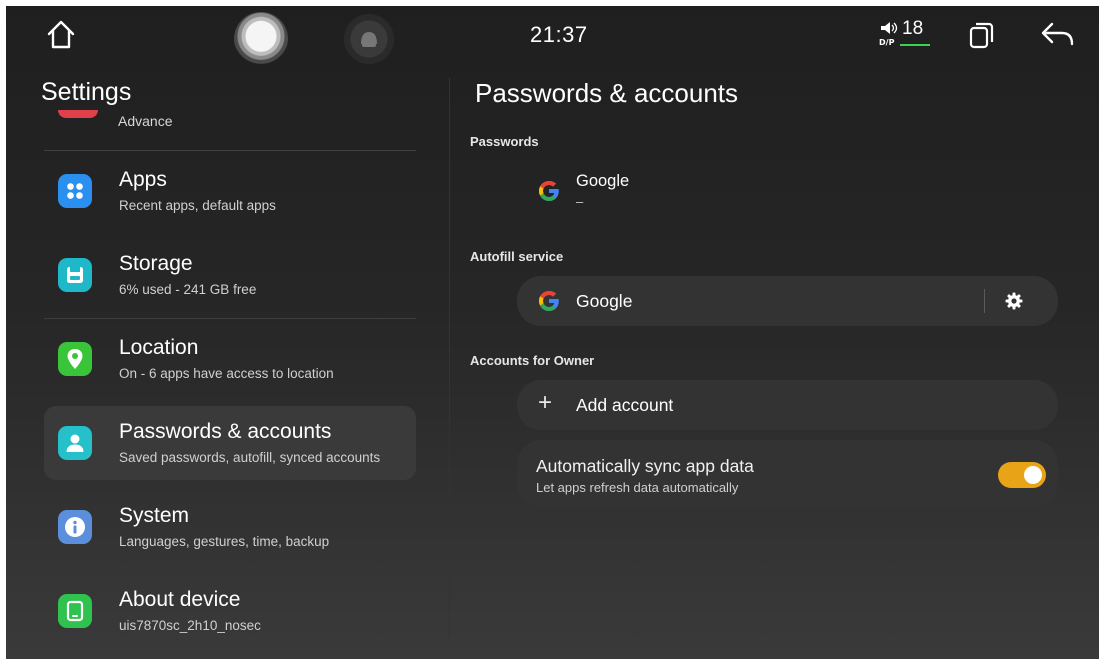 This screenshot has height=665, width=1105. Describe the element at coordinates (984, 301) in the screenshot. I see `row-separator` at that location.